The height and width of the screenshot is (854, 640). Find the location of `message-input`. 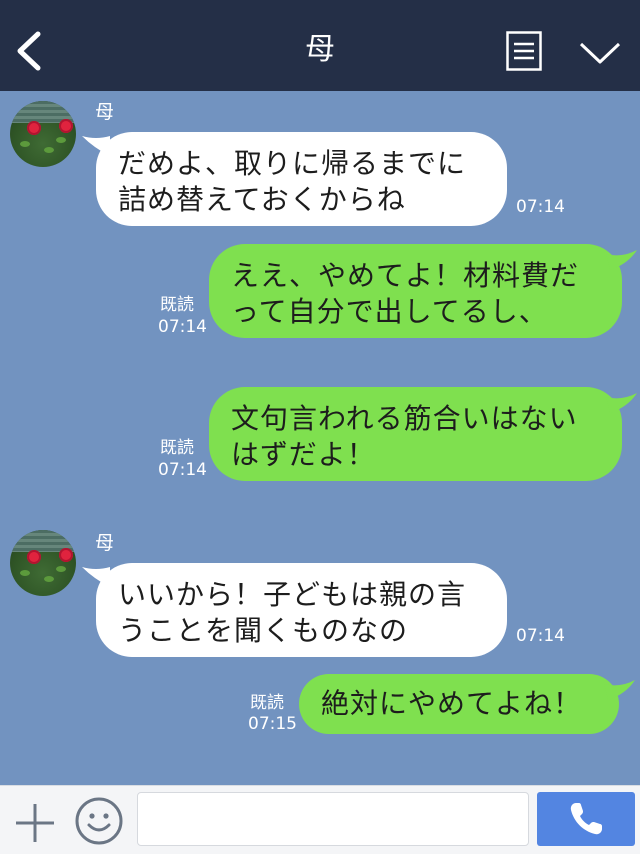

message-input is located at coordinates (333, 819).